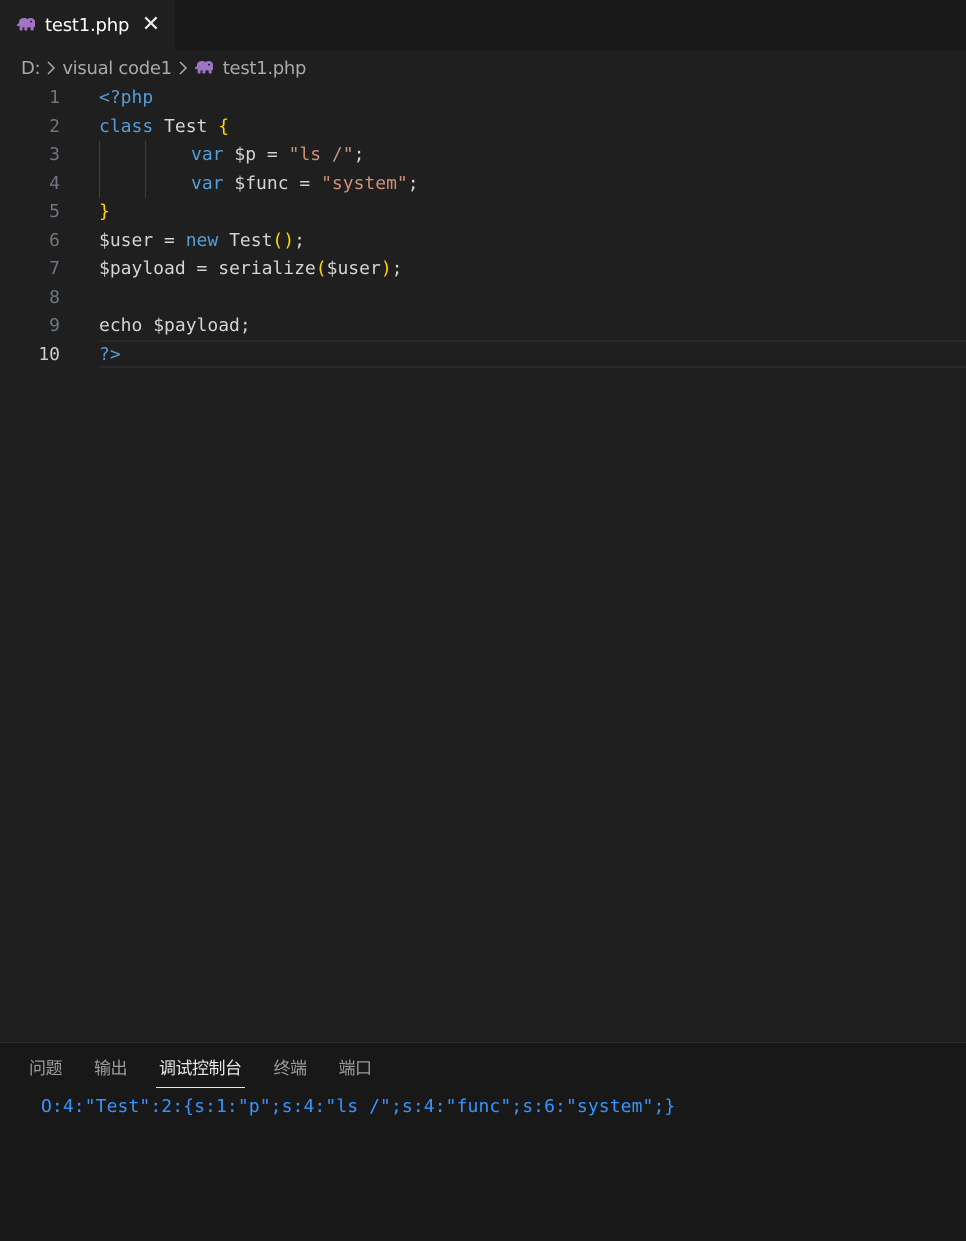  I want to click on breadcrumb-folder: visual code1, so click(117, 68).